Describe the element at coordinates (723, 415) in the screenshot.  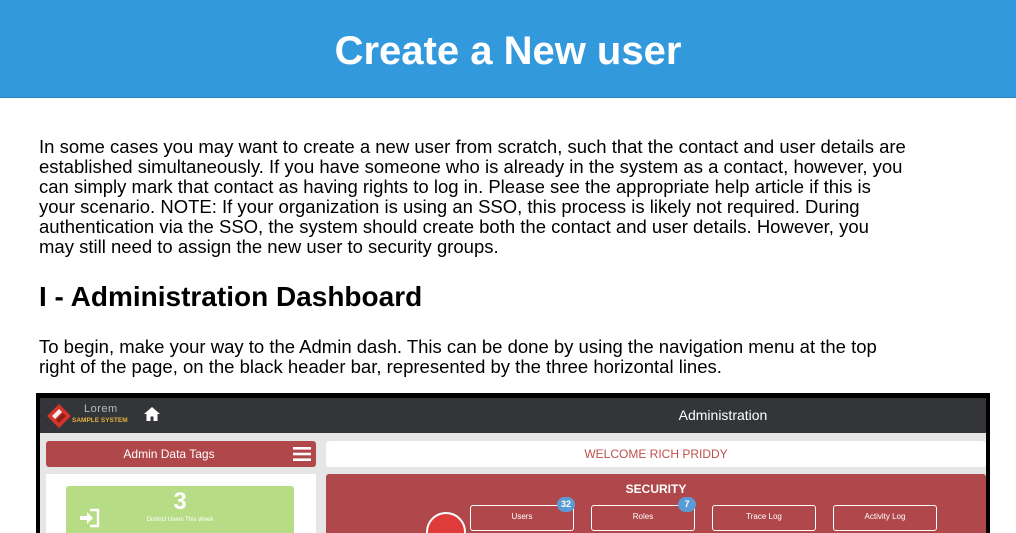
I see `app-page-title: Administration` at that location.